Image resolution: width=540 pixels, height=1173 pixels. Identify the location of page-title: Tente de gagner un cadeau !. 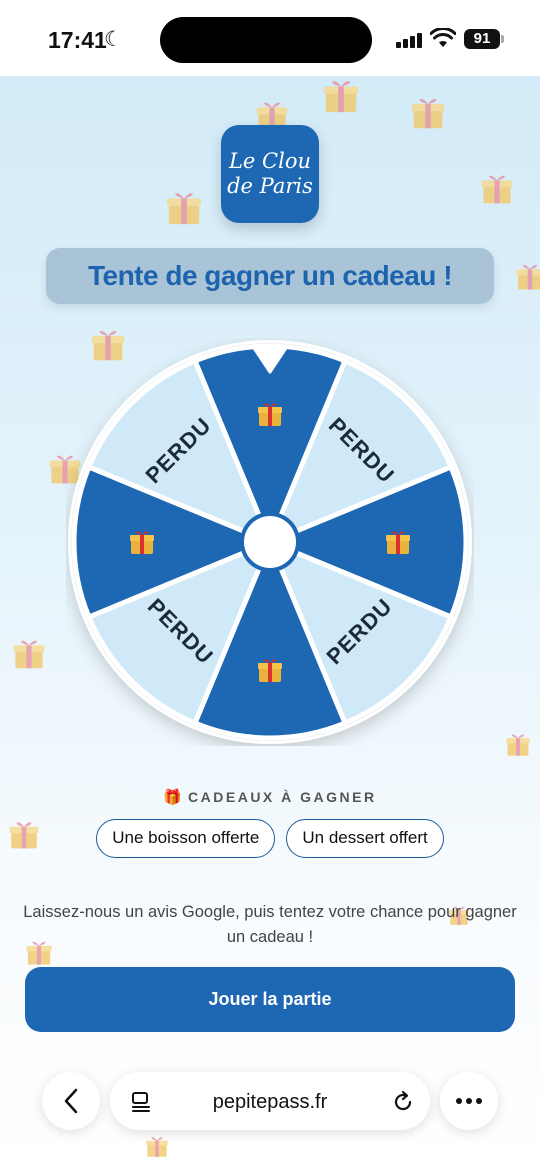
(270, 275).